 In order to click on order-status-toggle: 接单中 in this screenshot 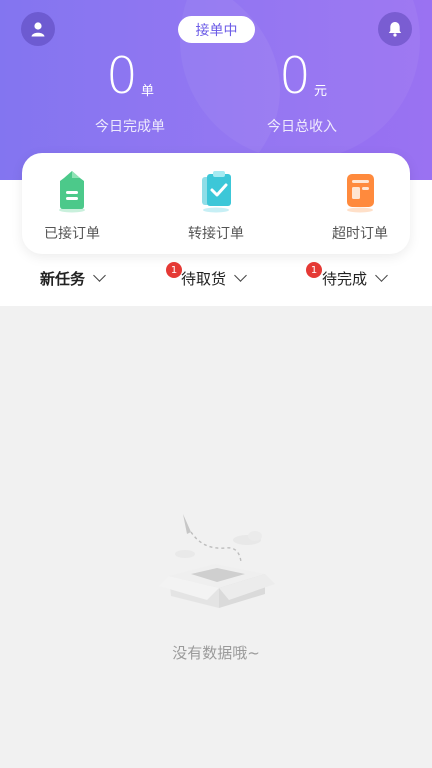, I will do `click(216, 29)`.